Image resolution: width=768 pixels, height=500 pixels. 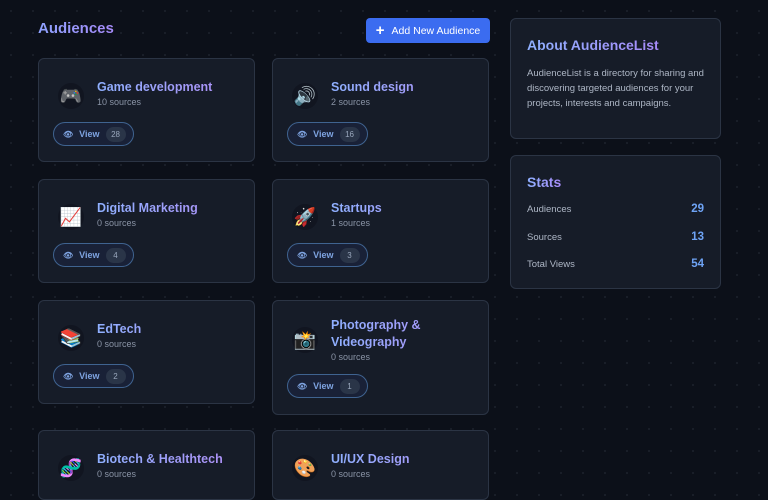 What do you see at coordinates (351, 223) in the screenshot?
I see `audience-sources: 1 sources` at bounding box center [351, 223].